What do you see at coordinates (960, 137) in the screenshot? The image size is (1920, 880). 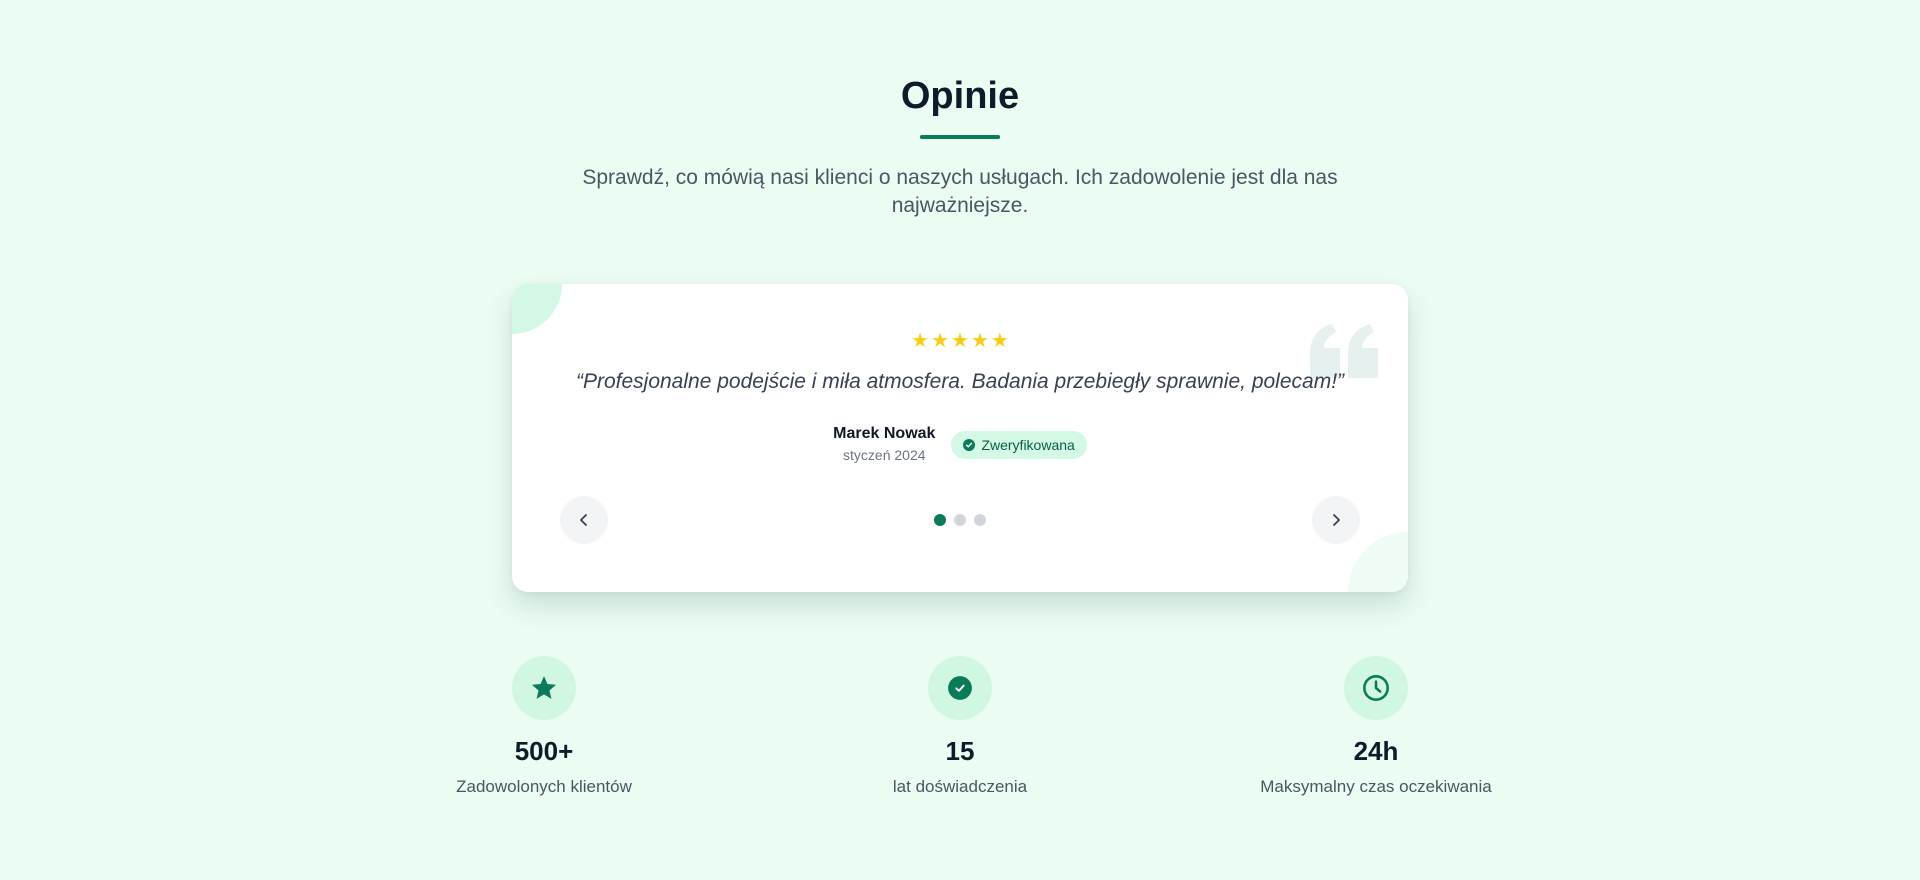 I see `title-underline` at bounding box center [960, 137].